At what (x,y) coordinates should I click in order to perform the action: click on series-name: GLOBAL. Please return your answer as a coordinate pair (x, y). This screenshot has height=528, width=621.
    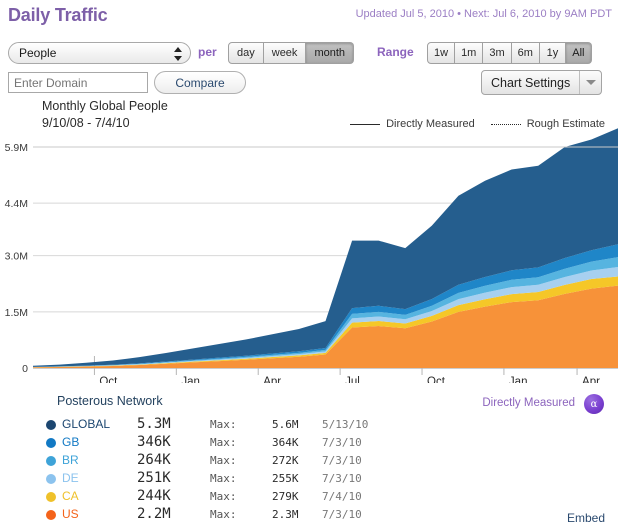
    Looking at the image, I should click on (86, 424).